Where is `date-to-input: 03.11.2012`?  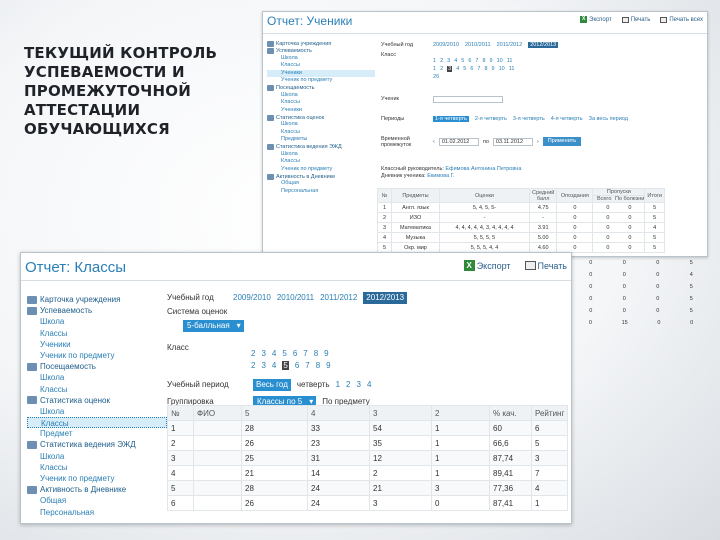 date-to-input: 03.11.2012 is located at coordinates (512, 141).